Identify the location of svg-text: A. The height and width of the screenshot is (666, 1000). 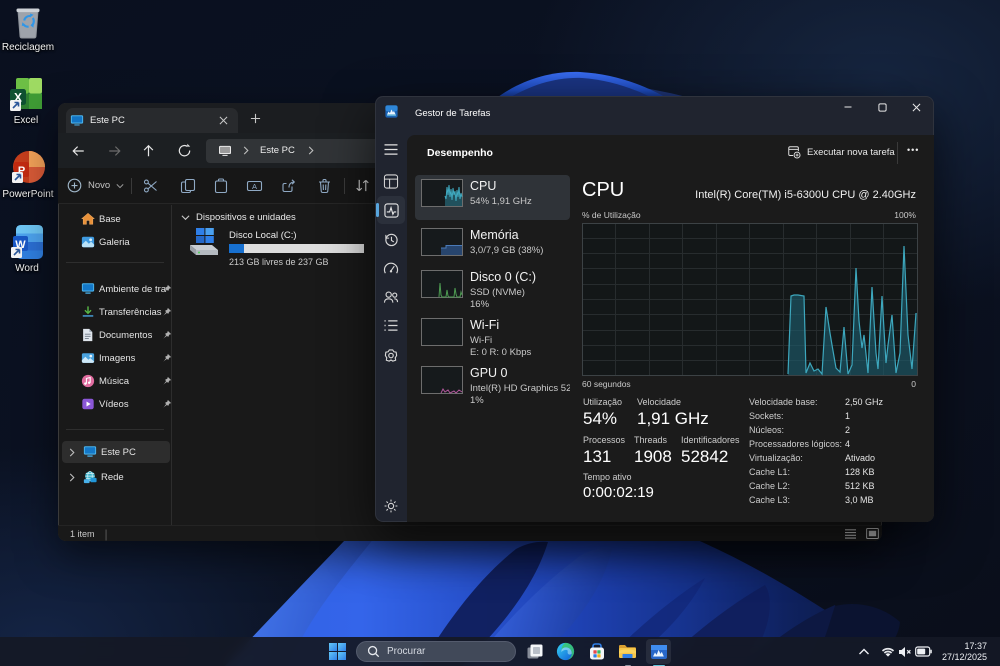
(254, 186).